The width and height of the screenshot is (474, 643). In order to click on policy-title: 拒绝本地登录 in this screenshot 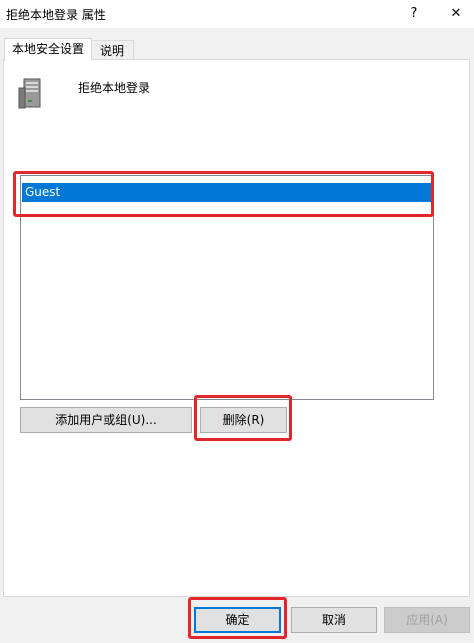, I will do `click(114, 88)`.